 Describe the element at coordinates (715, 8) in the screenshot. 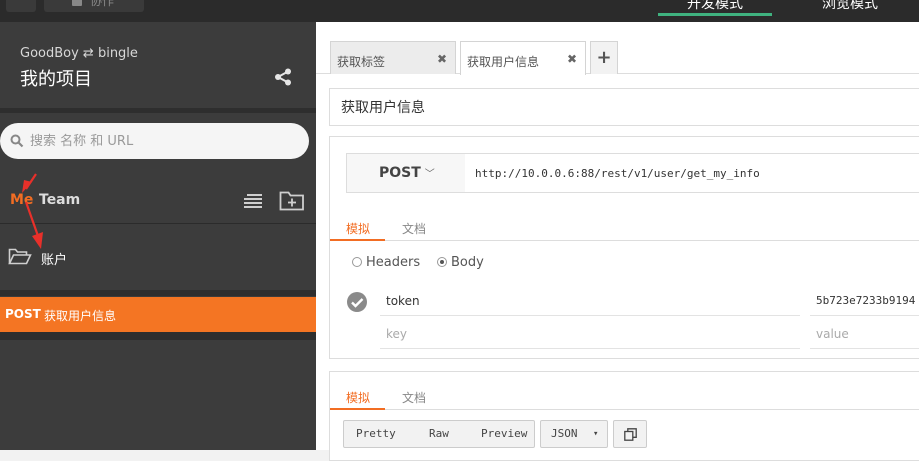

I see `tab-dev-mode: 开发模式` at that location.